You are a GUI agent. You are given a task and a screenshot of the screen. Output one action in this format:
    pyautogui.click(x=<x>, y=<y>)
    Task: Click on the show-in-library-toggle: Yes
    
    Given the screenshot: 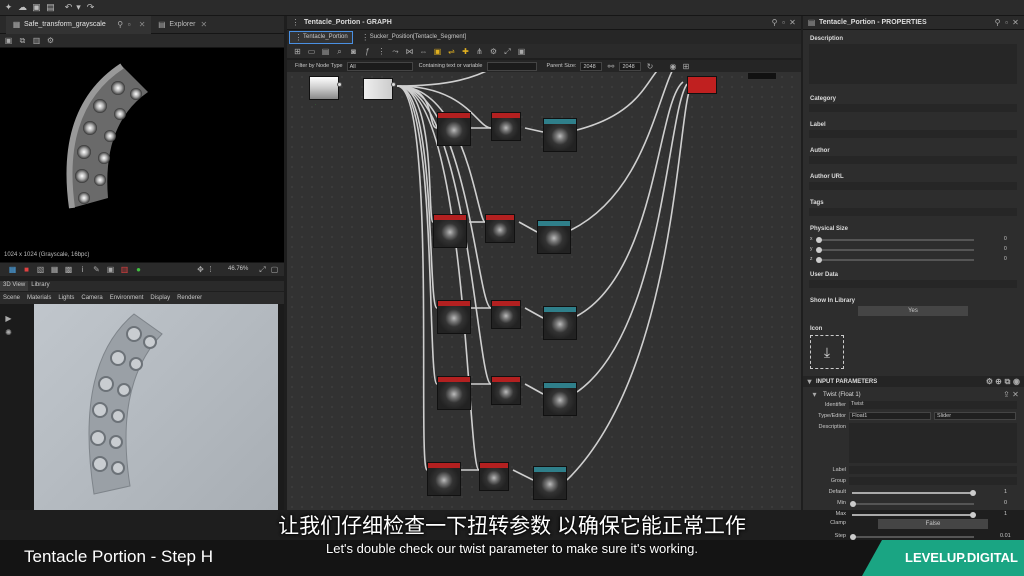 What is the action you would take?
    pyautogui.click(x=913, y=311)
    